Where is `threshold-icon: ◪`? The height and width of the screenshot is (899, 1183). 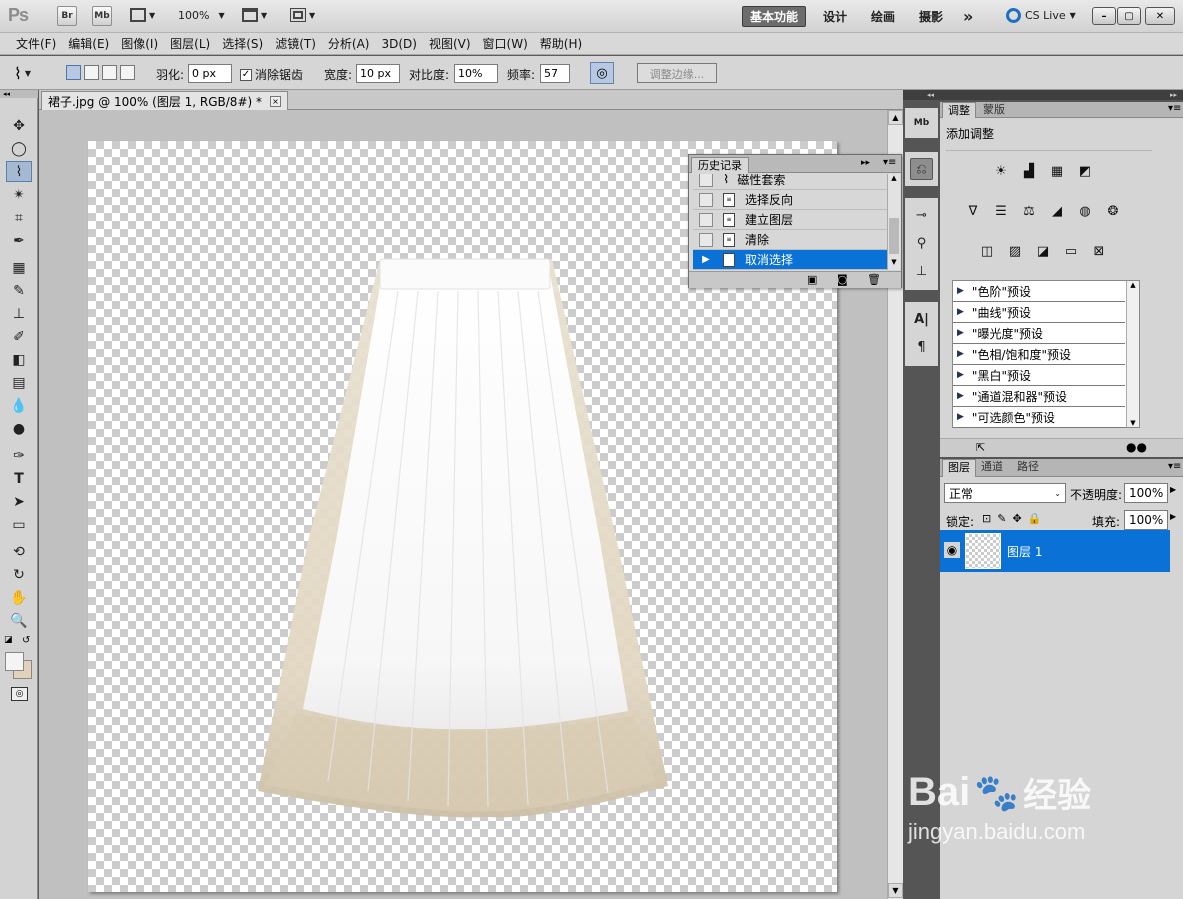 threshold-icon: ◪ is located at coordinates (1043, 251).